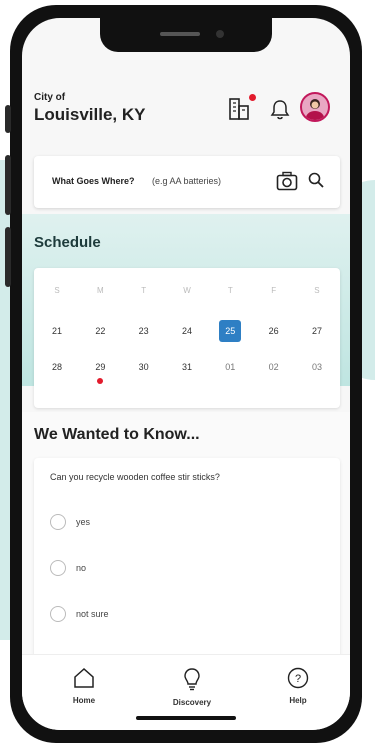 The image size is (375, 747). I want to click on calendar-day: 24, so click(187, 331).